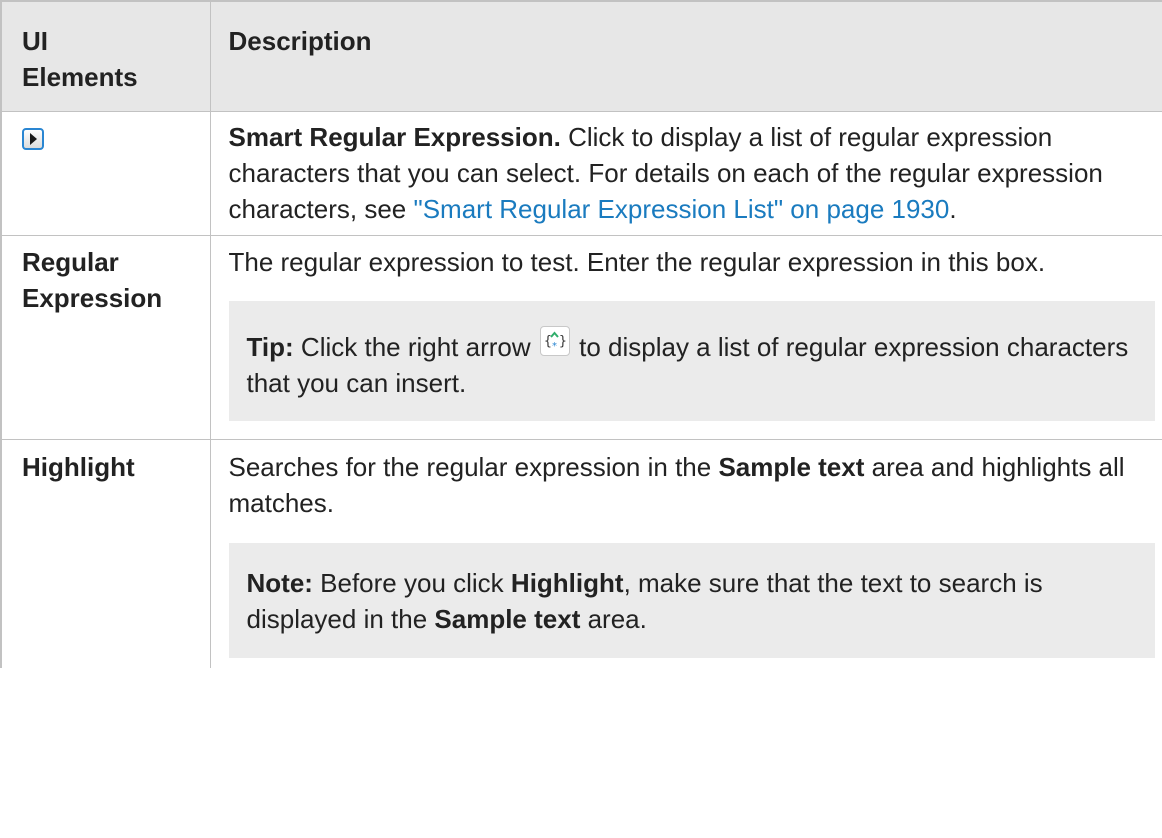 The height and width of the screenshot is (838, 1162). Describe the element at coordinates (105, 337) in the screenshot. I see `ui-element-cell: Regular Expression` at that location.